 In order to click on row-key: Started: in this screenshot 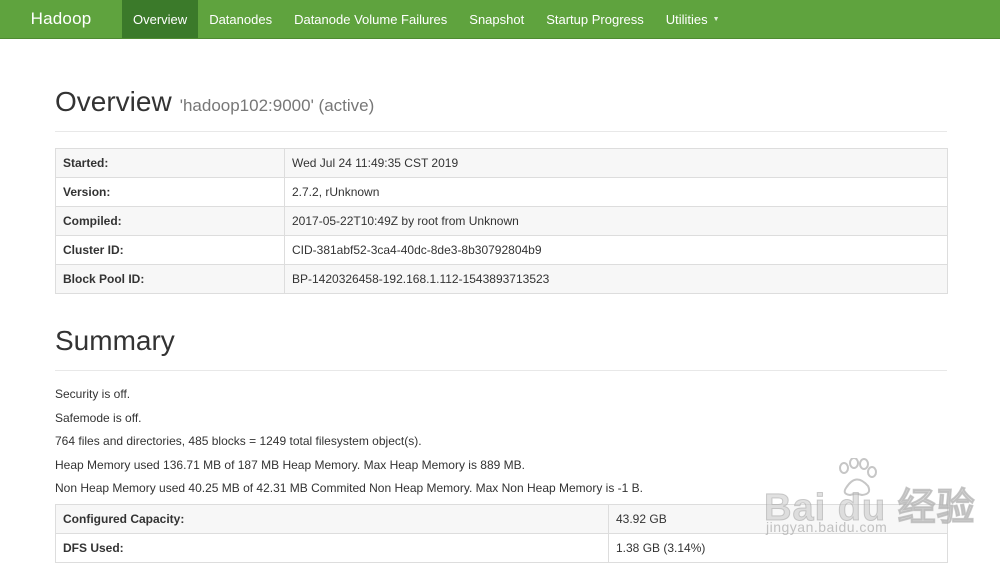, I will do `click(170, 163)`.